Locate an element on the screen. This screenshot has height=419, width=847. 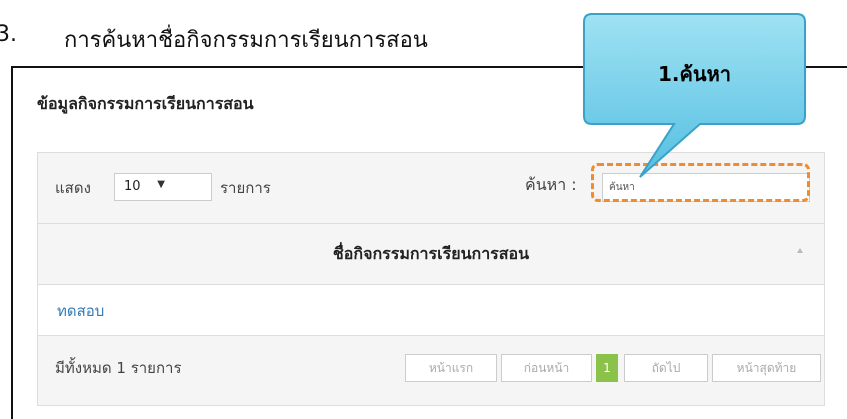
page-size-value: 10 is located at coordinates (132, 186).